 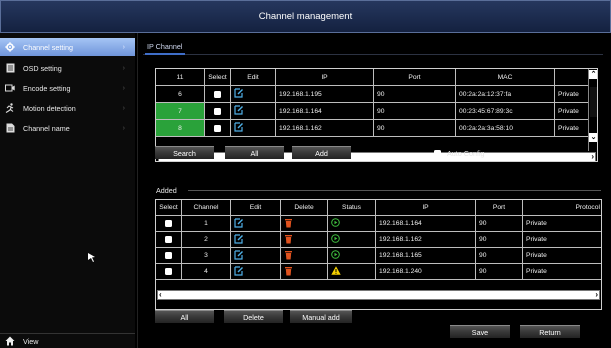 I want to click on sidebar-item-encode-setting: Encode setting ›, so click(x=67, y=88).